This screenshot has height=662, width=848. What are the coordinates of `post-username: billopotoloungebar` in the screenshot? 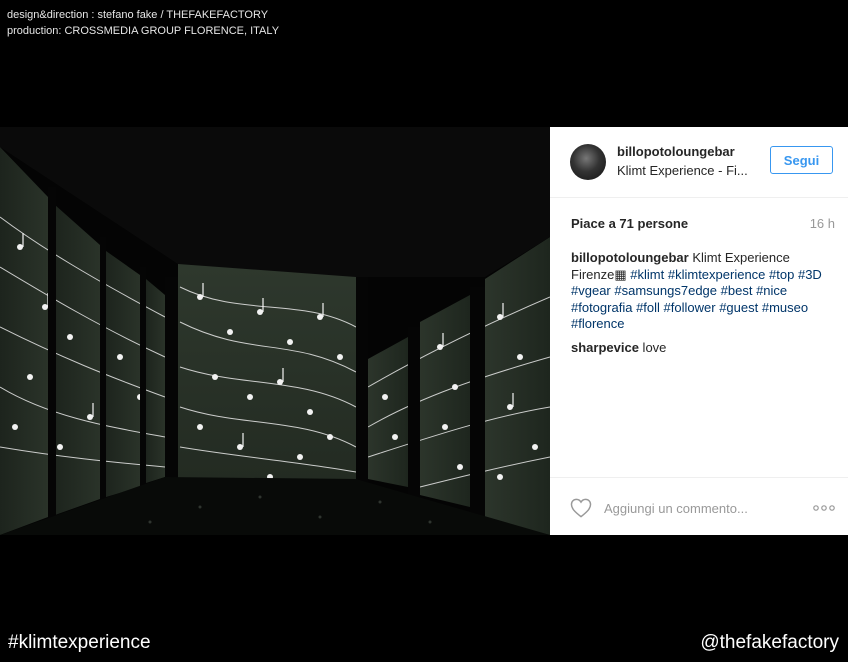 It's located at (676, 151).